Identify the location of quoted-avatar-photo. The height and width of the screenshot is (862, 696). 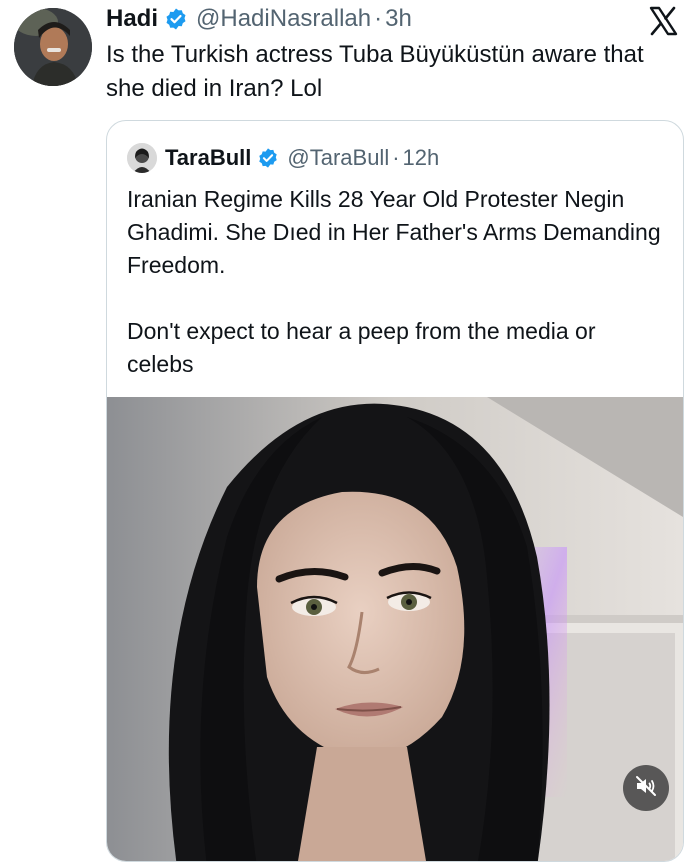
(142, 158).